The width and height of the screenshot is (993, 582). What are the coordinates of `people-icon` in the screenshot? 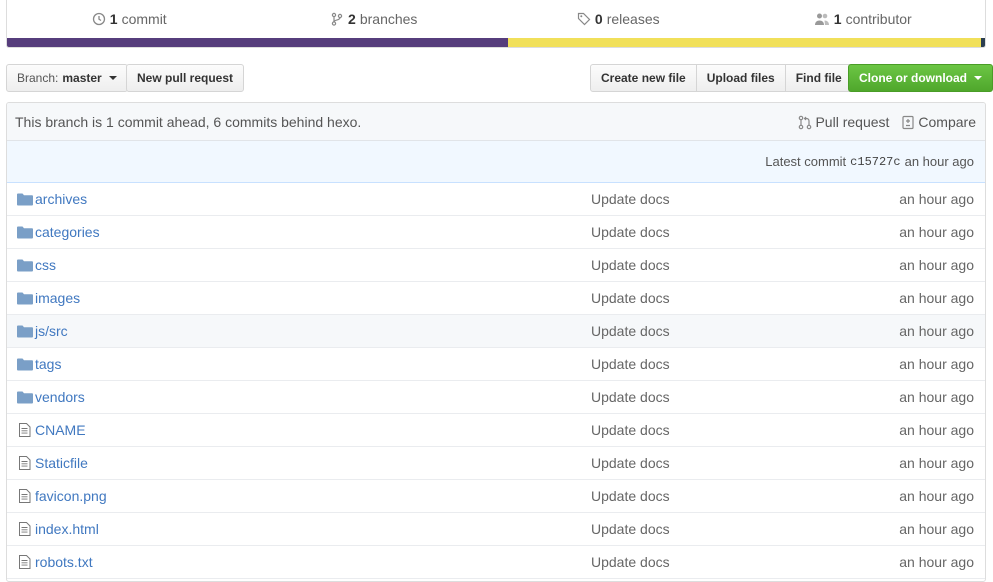 It's located at (821, 19).